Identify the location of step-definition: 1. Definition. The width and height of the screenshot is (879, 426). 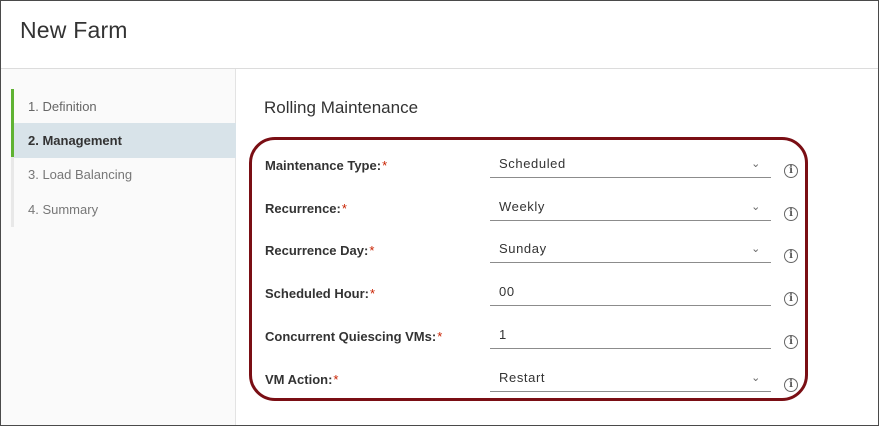
(123, 106).